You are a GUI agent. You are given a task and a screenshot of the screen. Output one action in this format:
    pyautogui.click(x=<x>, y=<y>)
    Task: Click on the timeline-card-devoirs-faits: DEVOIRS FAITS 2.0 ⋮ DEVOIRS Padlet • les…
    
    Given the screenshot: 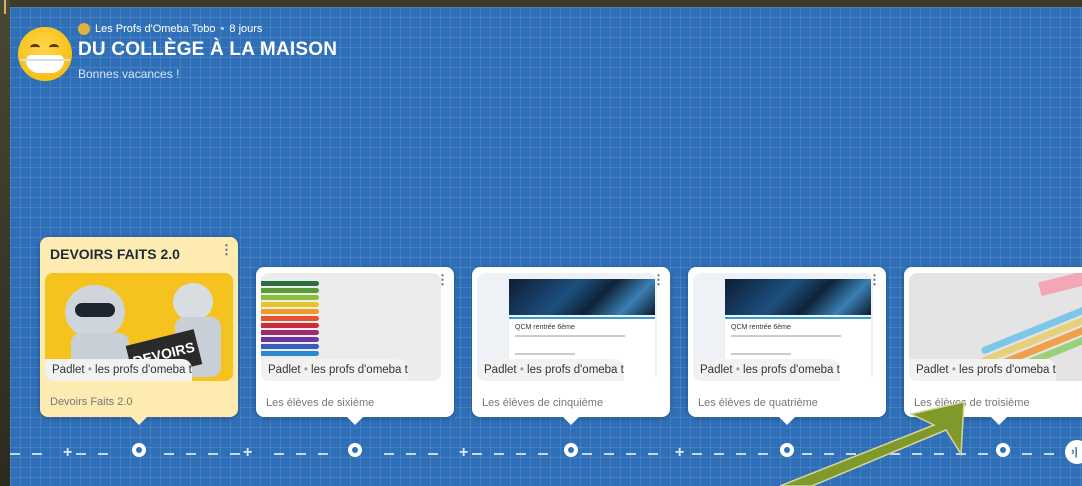 What is the action you would take?
    pyautogui.click(x=139, y=331)
    